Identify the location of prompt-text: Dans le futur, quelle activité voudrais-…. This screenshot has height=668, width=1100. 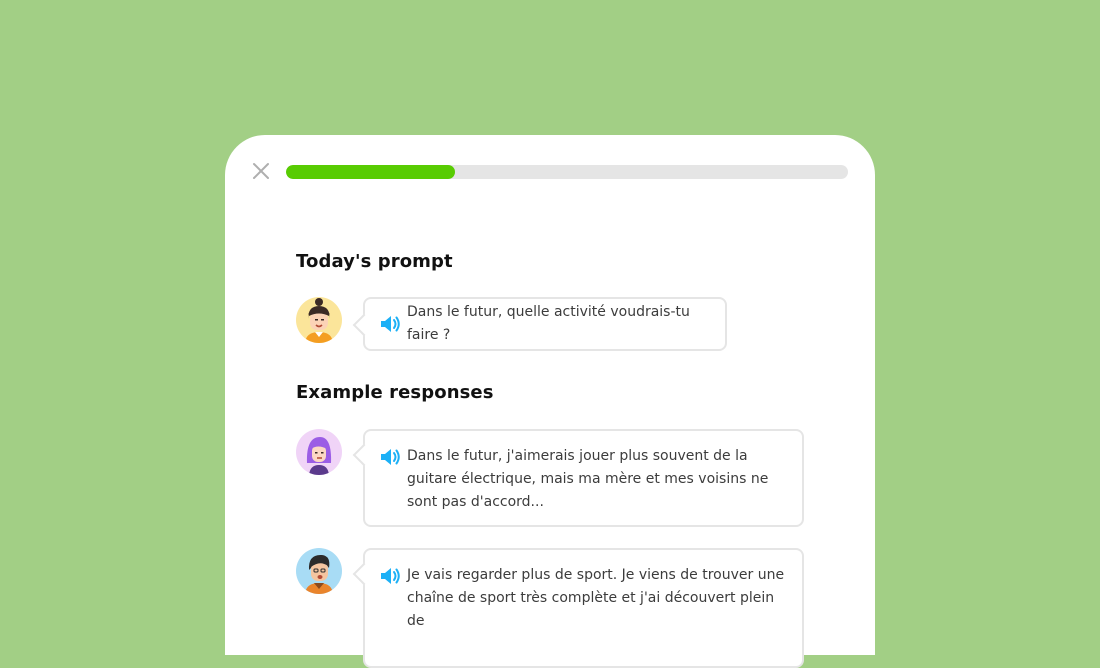
(548, 323).